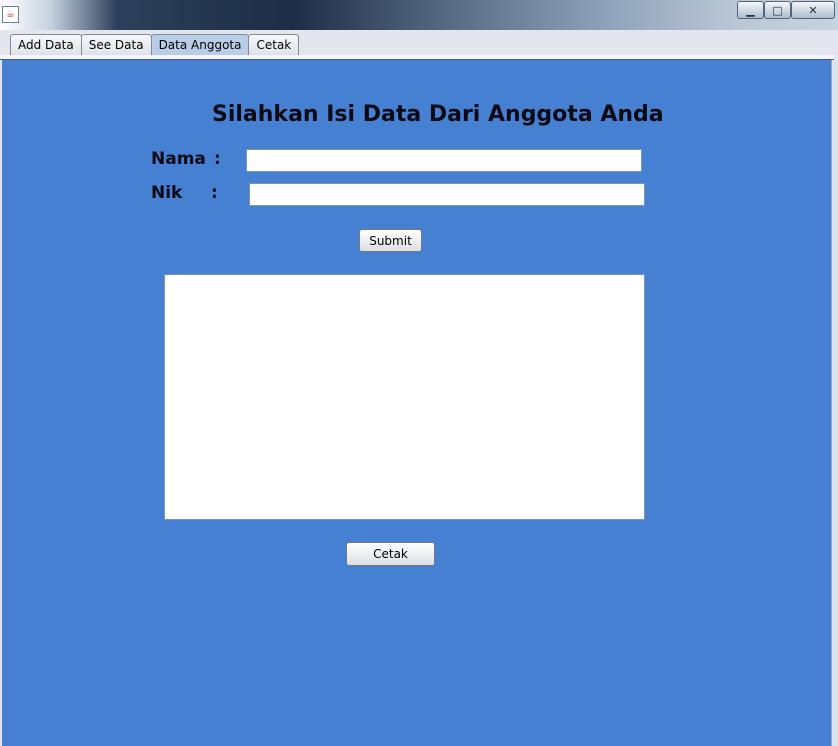 The image size is (838, 746). What do you see at coordinates (217, 159) in the screenshot?
I see `nama-colon: :` at bounding box center [217, 159].